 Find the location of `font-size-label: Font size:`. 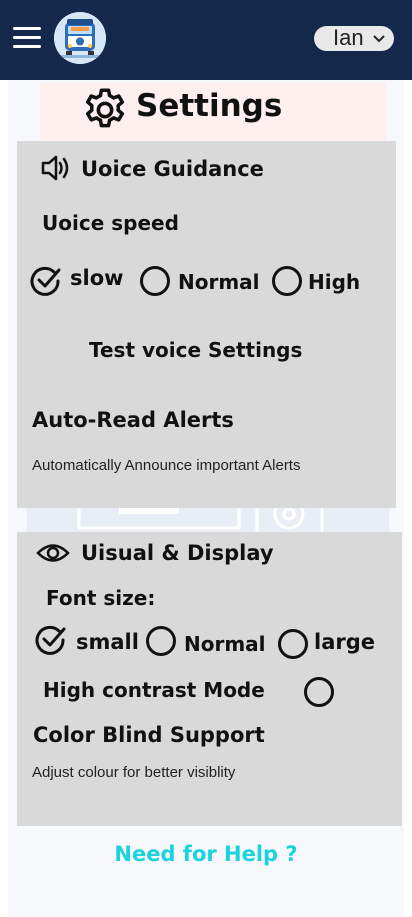

font-size-label: Font size: is located at coordinates (101, 598).